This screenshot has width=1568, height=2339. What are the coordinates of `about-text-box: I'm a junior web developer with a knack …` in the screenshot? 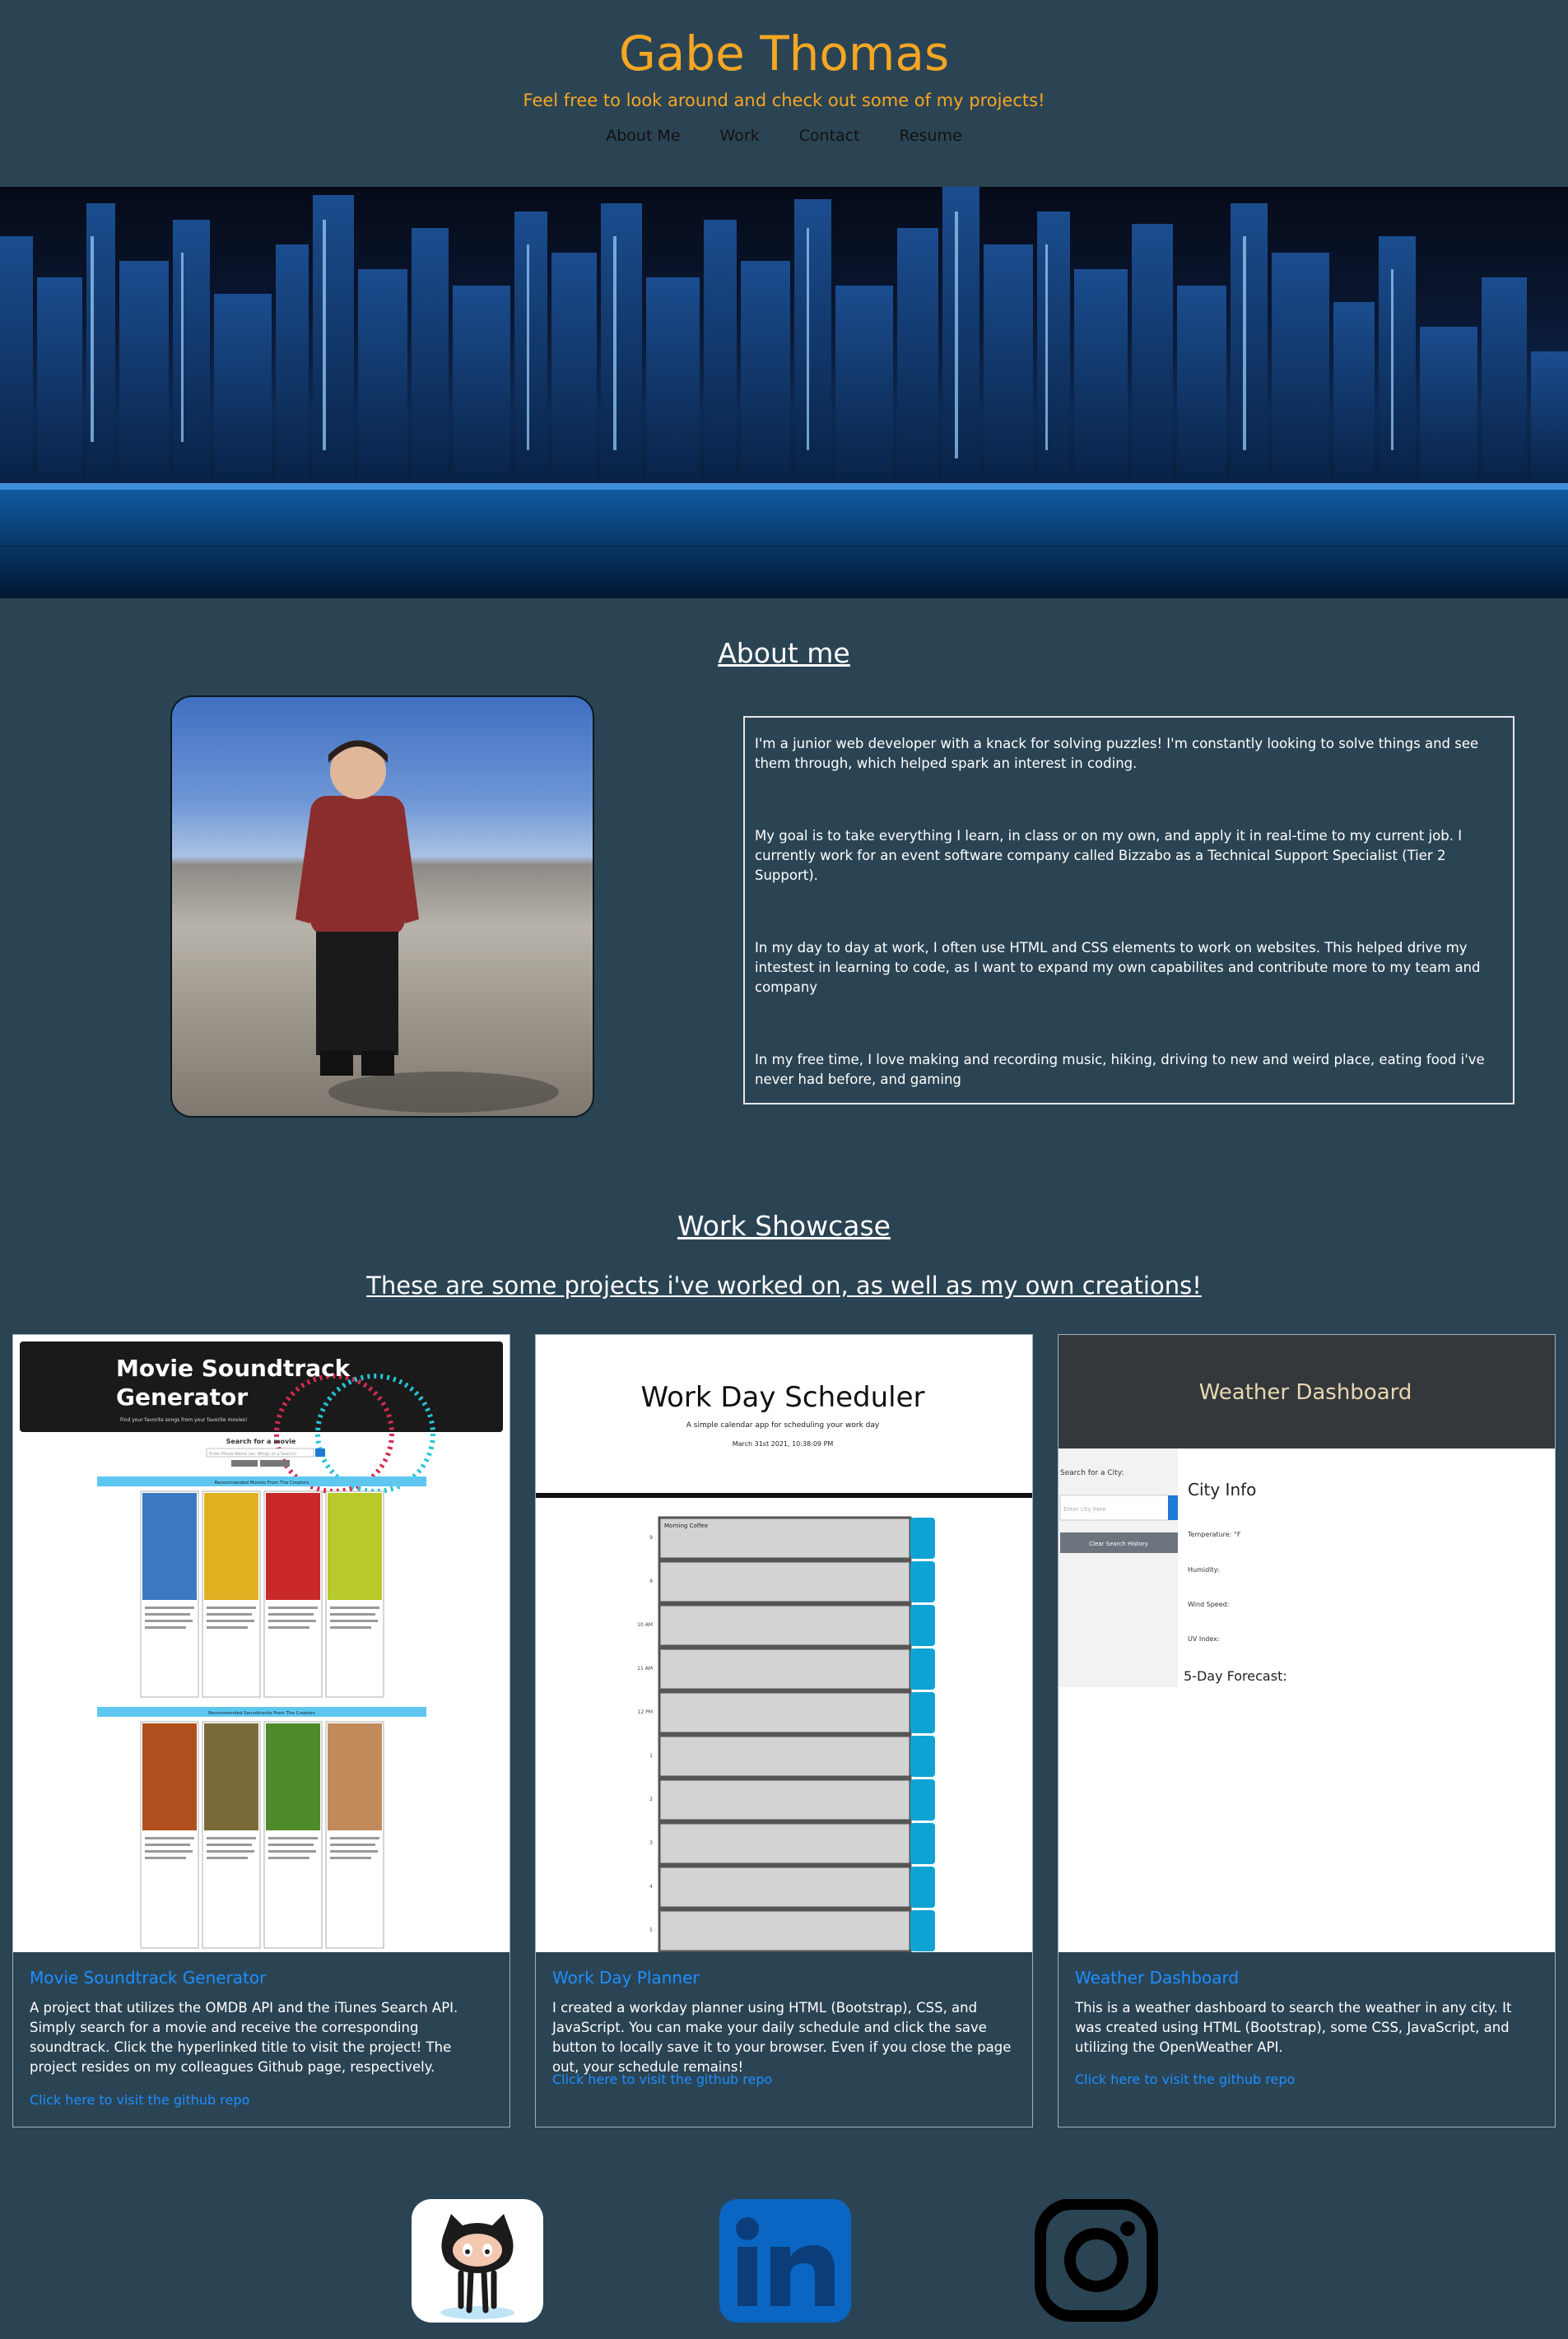 It's located at (1128, 910).